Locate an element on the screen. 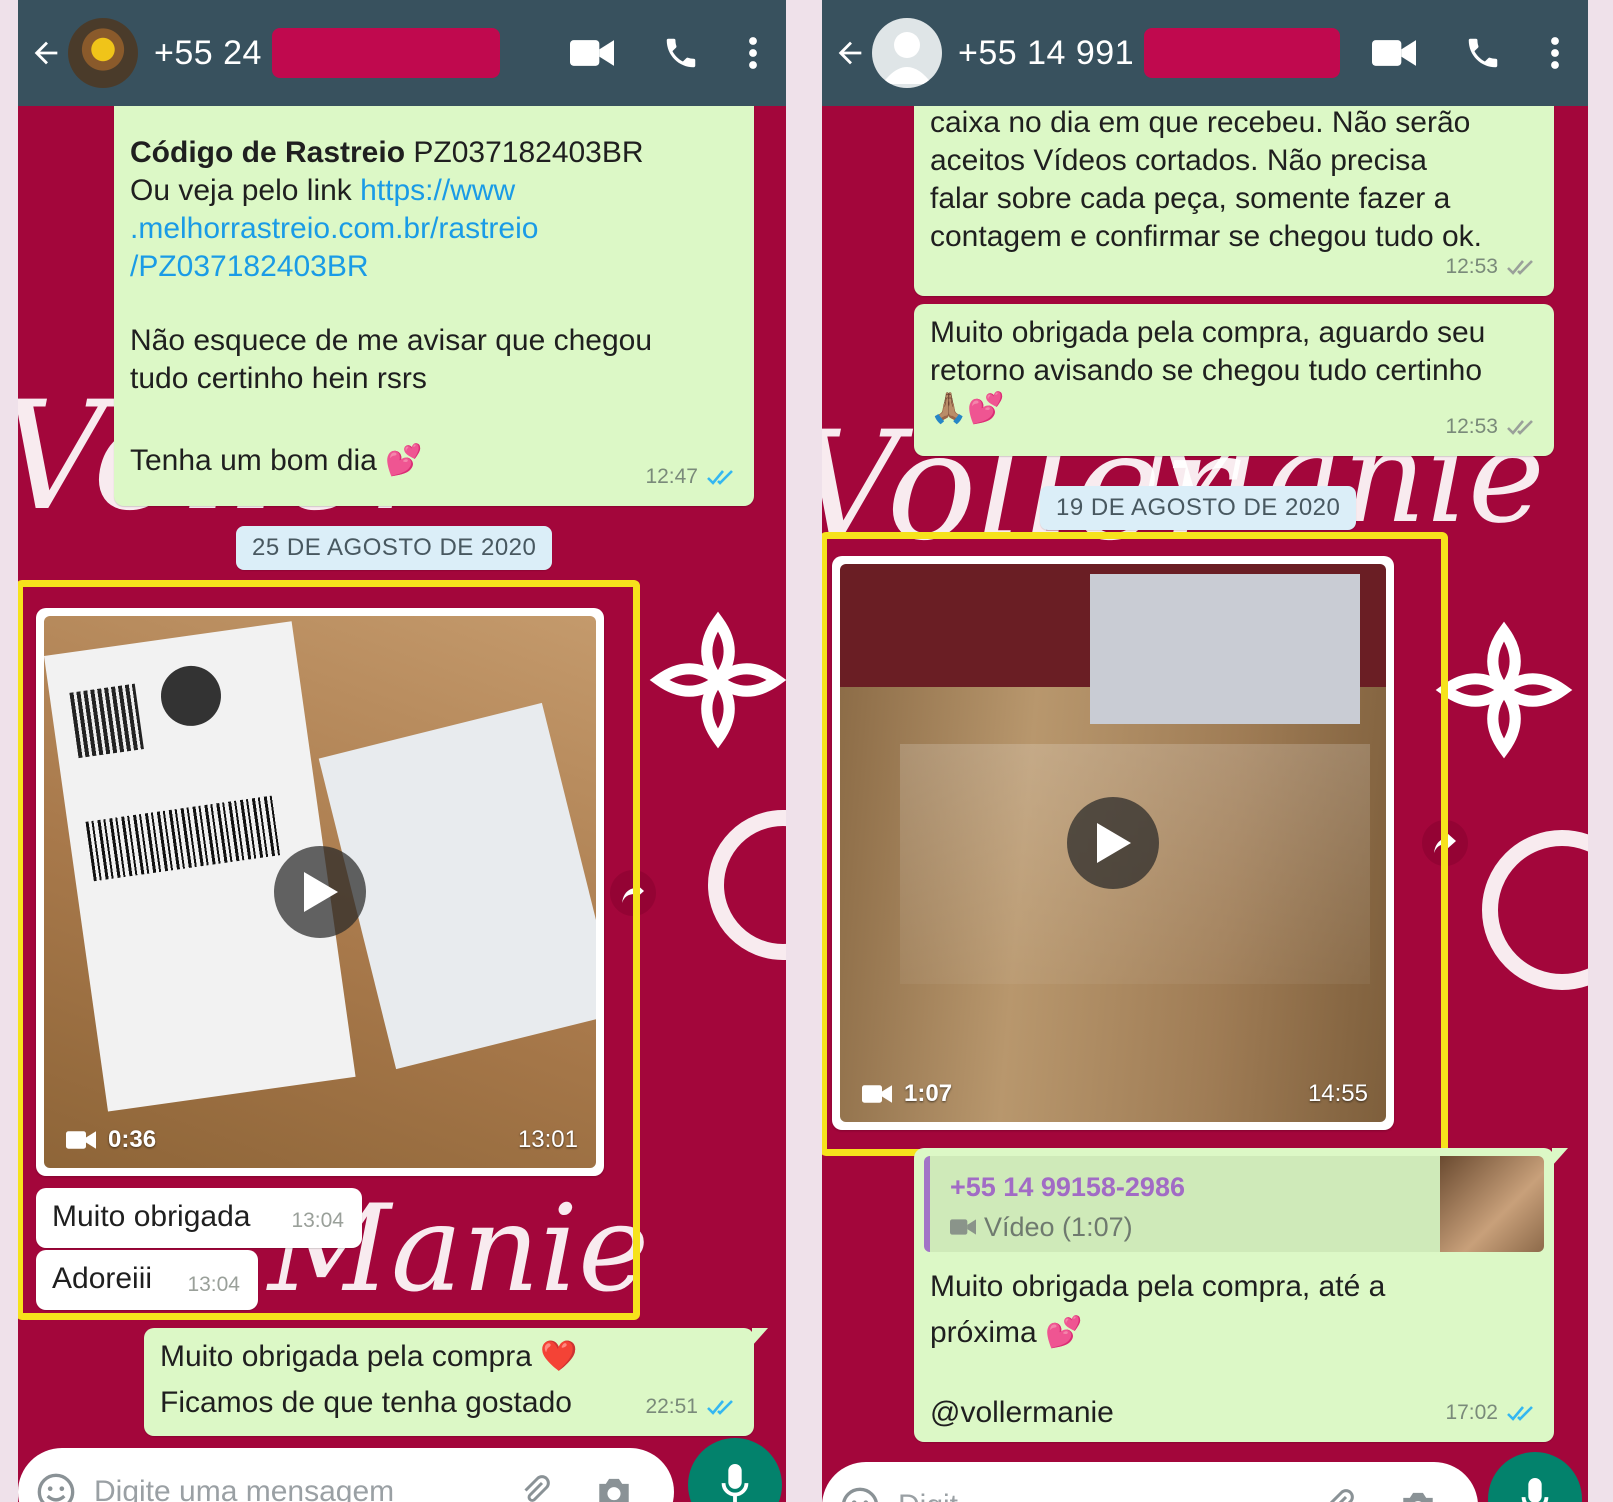 The width and height of the screenshot is (1613, 1502). quoted-thumbnail is located at coordinates (1492, 1204).